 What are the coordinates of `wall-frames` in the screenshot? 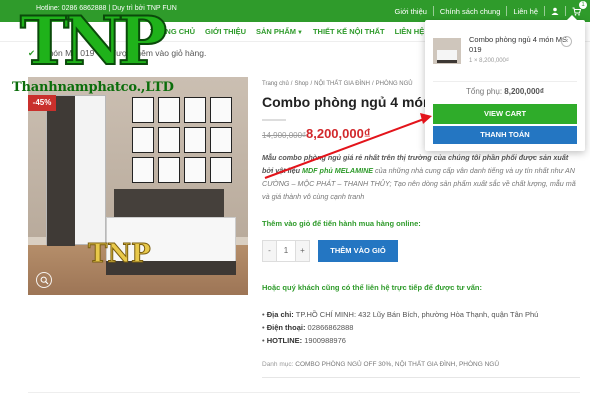 It's located at (182, 140).